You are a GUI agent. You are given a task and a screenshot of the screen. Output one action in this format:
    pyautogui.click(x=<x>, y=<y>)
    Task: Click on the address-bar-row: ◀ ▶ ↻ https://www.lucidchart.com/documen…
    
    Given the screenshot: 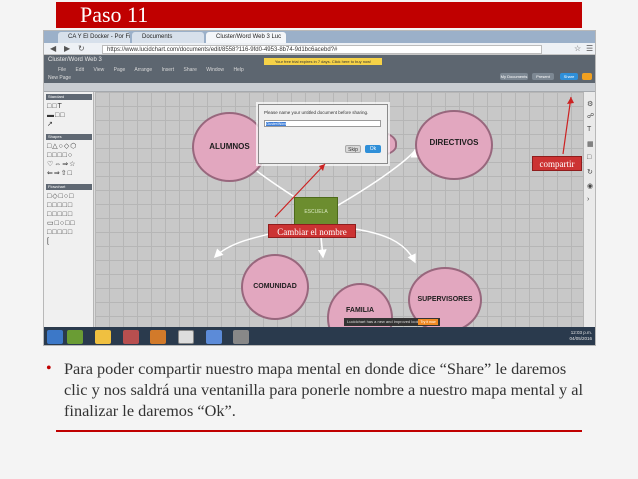 What is the action you would take?
    pyautogui.click(x=319, y=49)
    